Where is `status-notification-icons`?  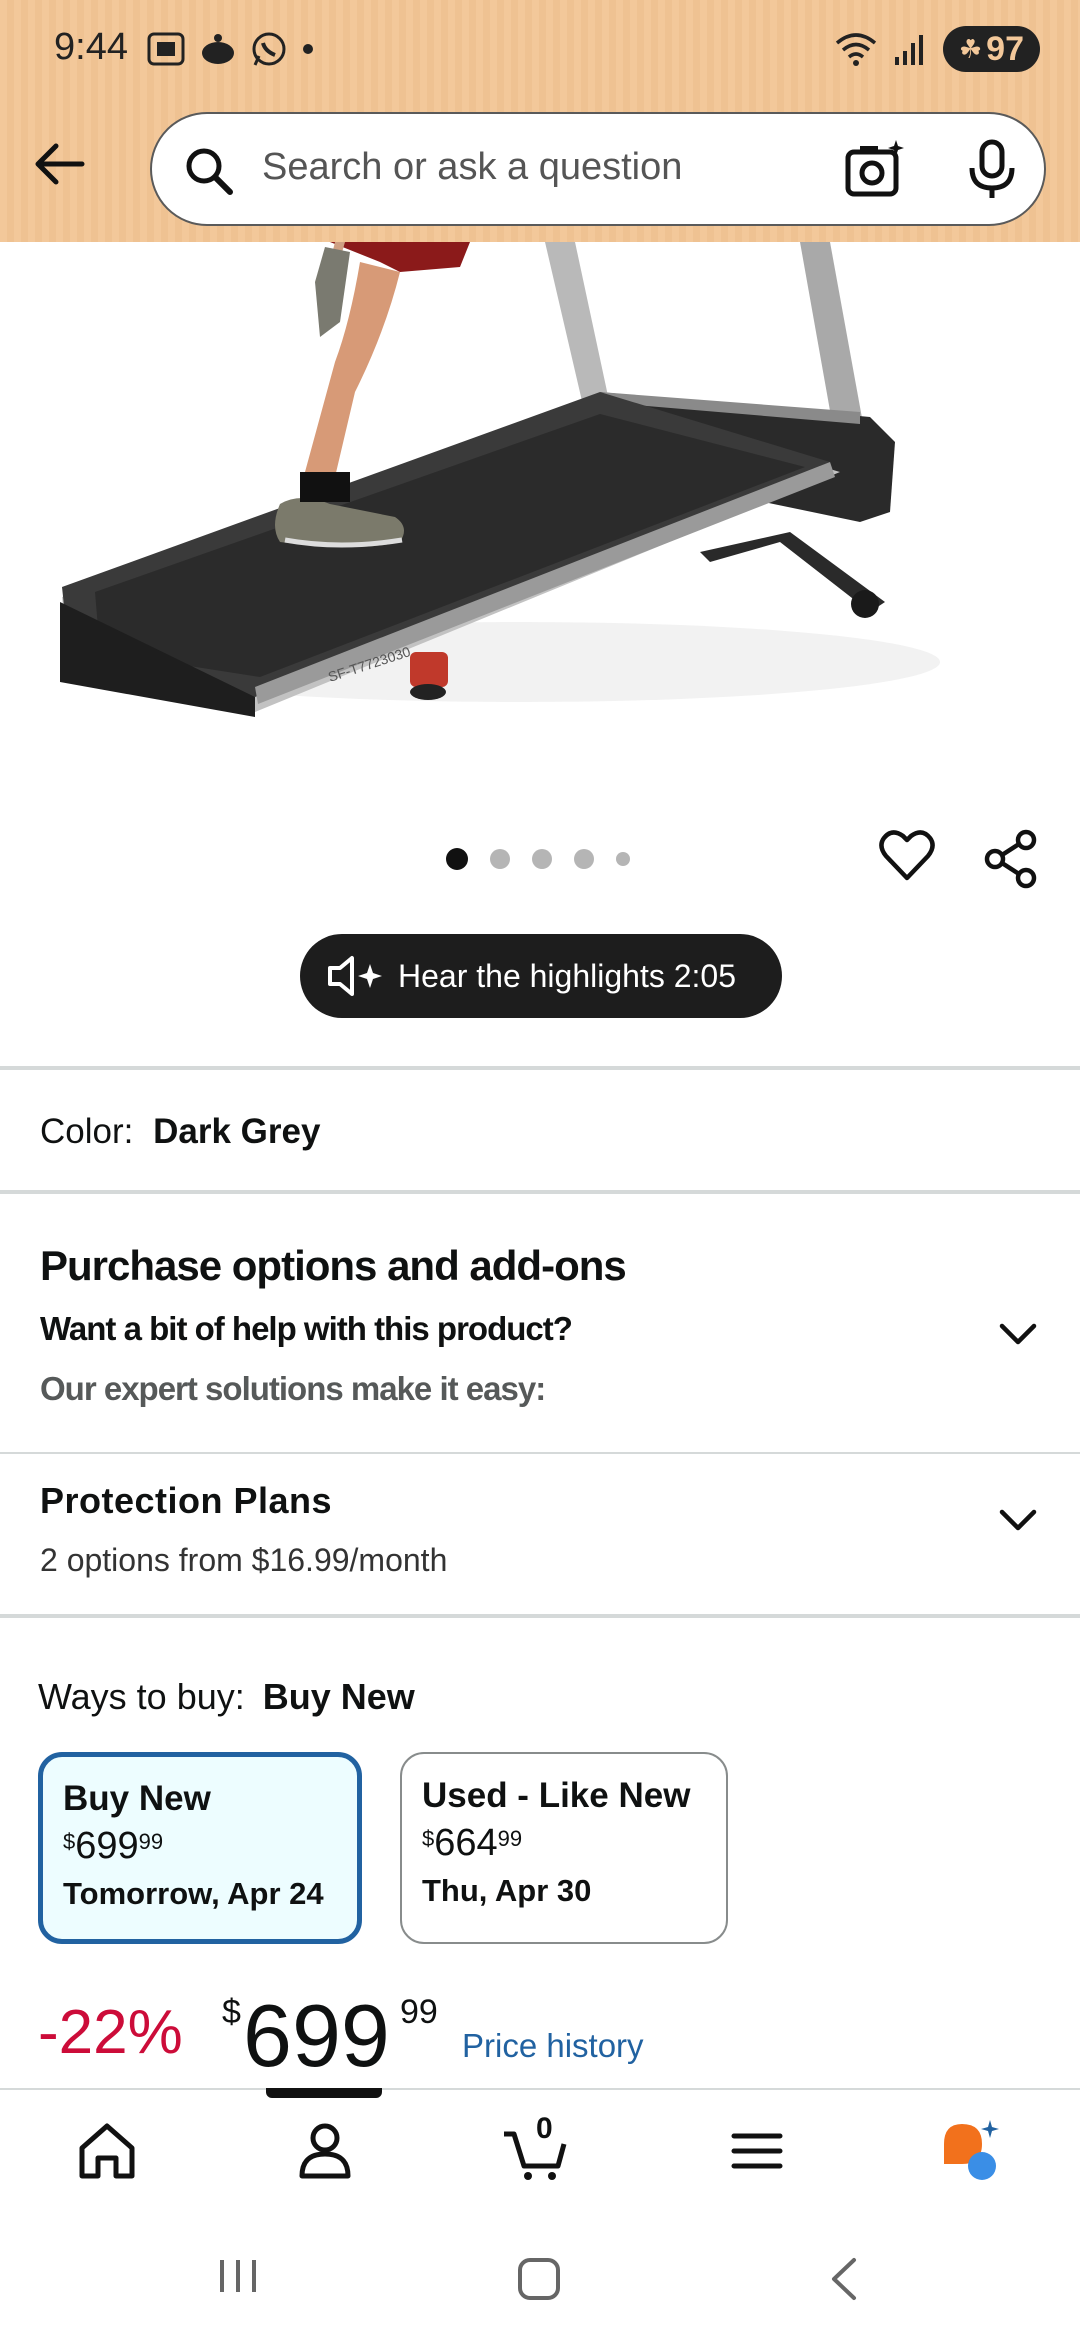 status-notification-icons is located at coordinates (231, 49).